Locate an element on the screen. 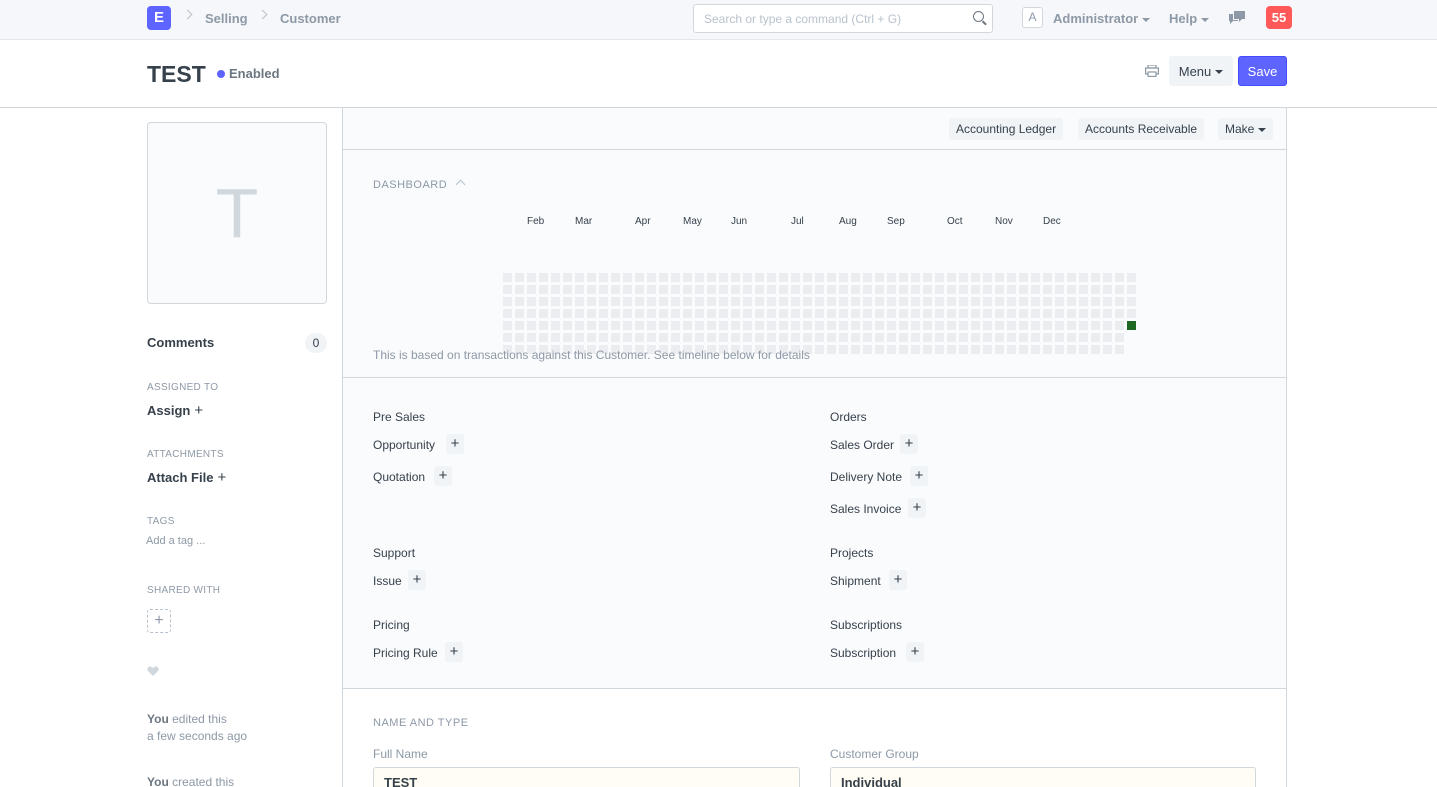 This screenshot has height=787, width=1437. add-sales-invoice-icon: + is located at coordinates (917, 508).